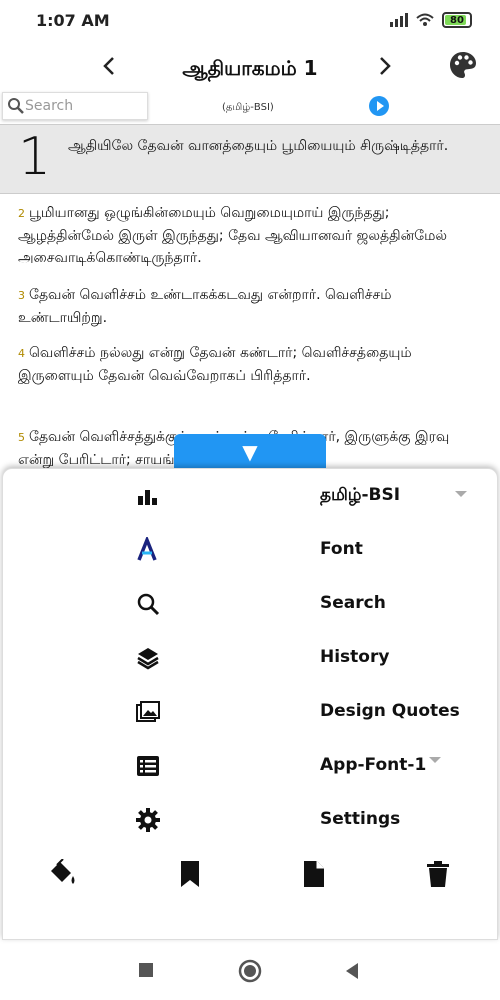 Image resolution: width=500 pixels, height=1000 pixels. What do you see at coordinates (353, 603) in the screenshot?
I see `menu-item-label: Search` at bounding box center [353, 603].